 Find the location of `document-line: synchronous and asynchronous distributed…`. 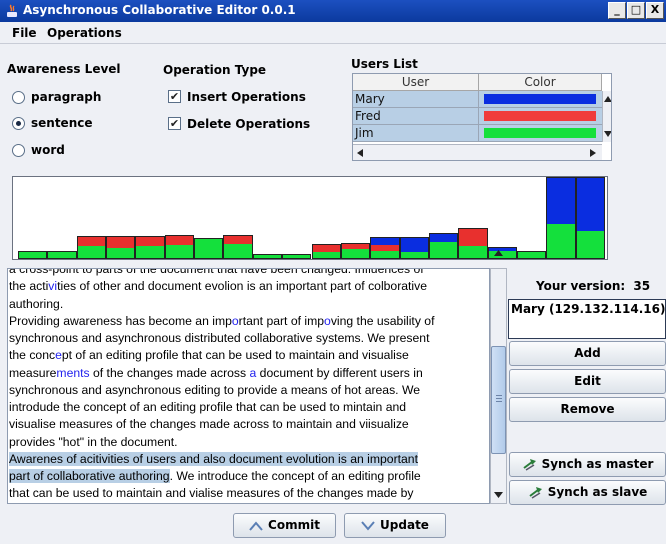

document-line: synchronous and asynchronous distributed… is located at coordinates (249, 338).